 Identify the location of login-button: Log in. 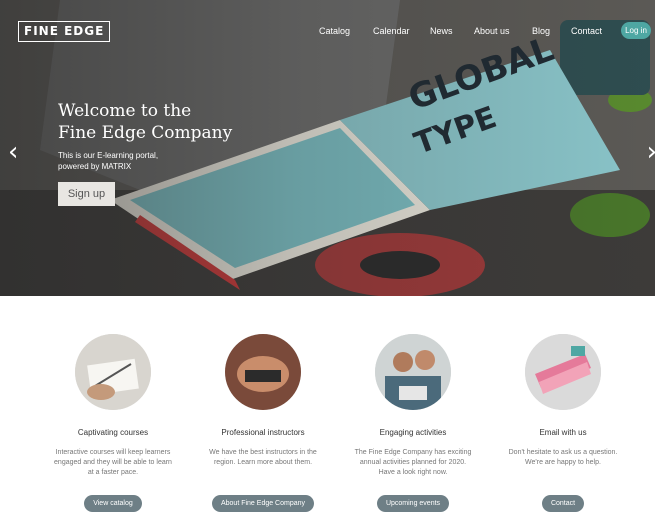
(636, 30).